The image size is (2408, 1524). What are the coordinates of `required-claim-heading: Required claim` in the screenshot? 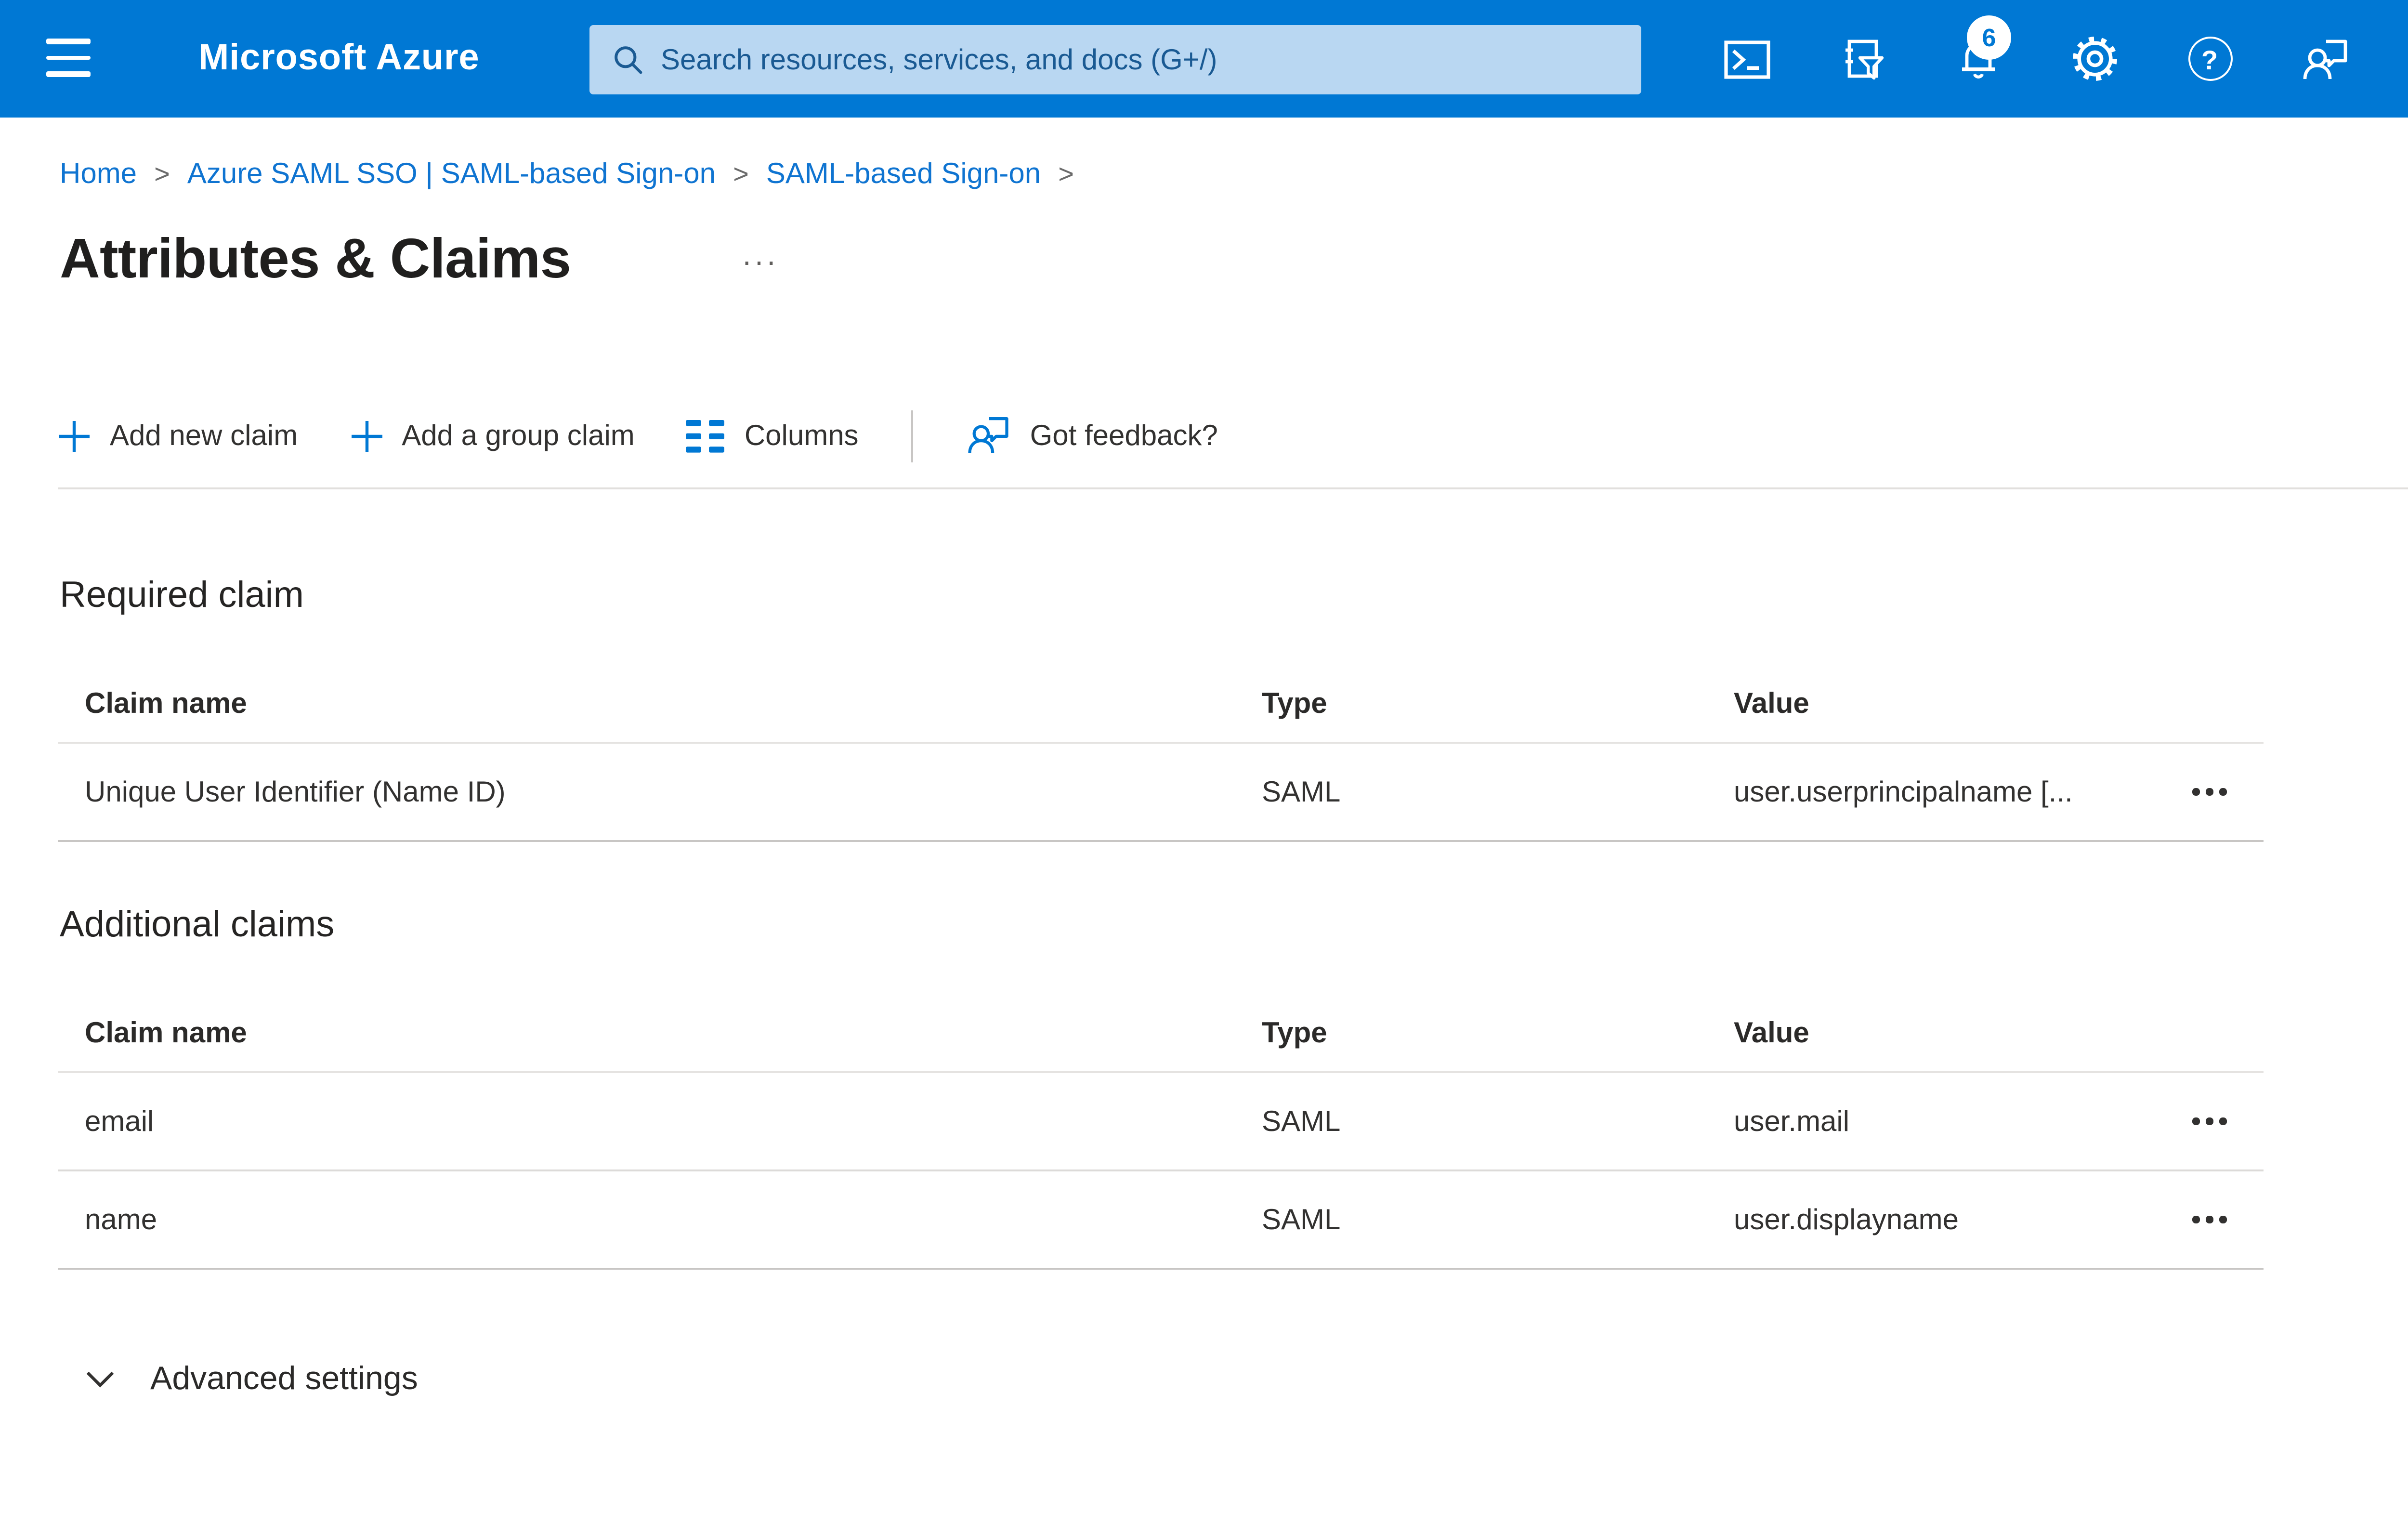 It's located at (182, 596).